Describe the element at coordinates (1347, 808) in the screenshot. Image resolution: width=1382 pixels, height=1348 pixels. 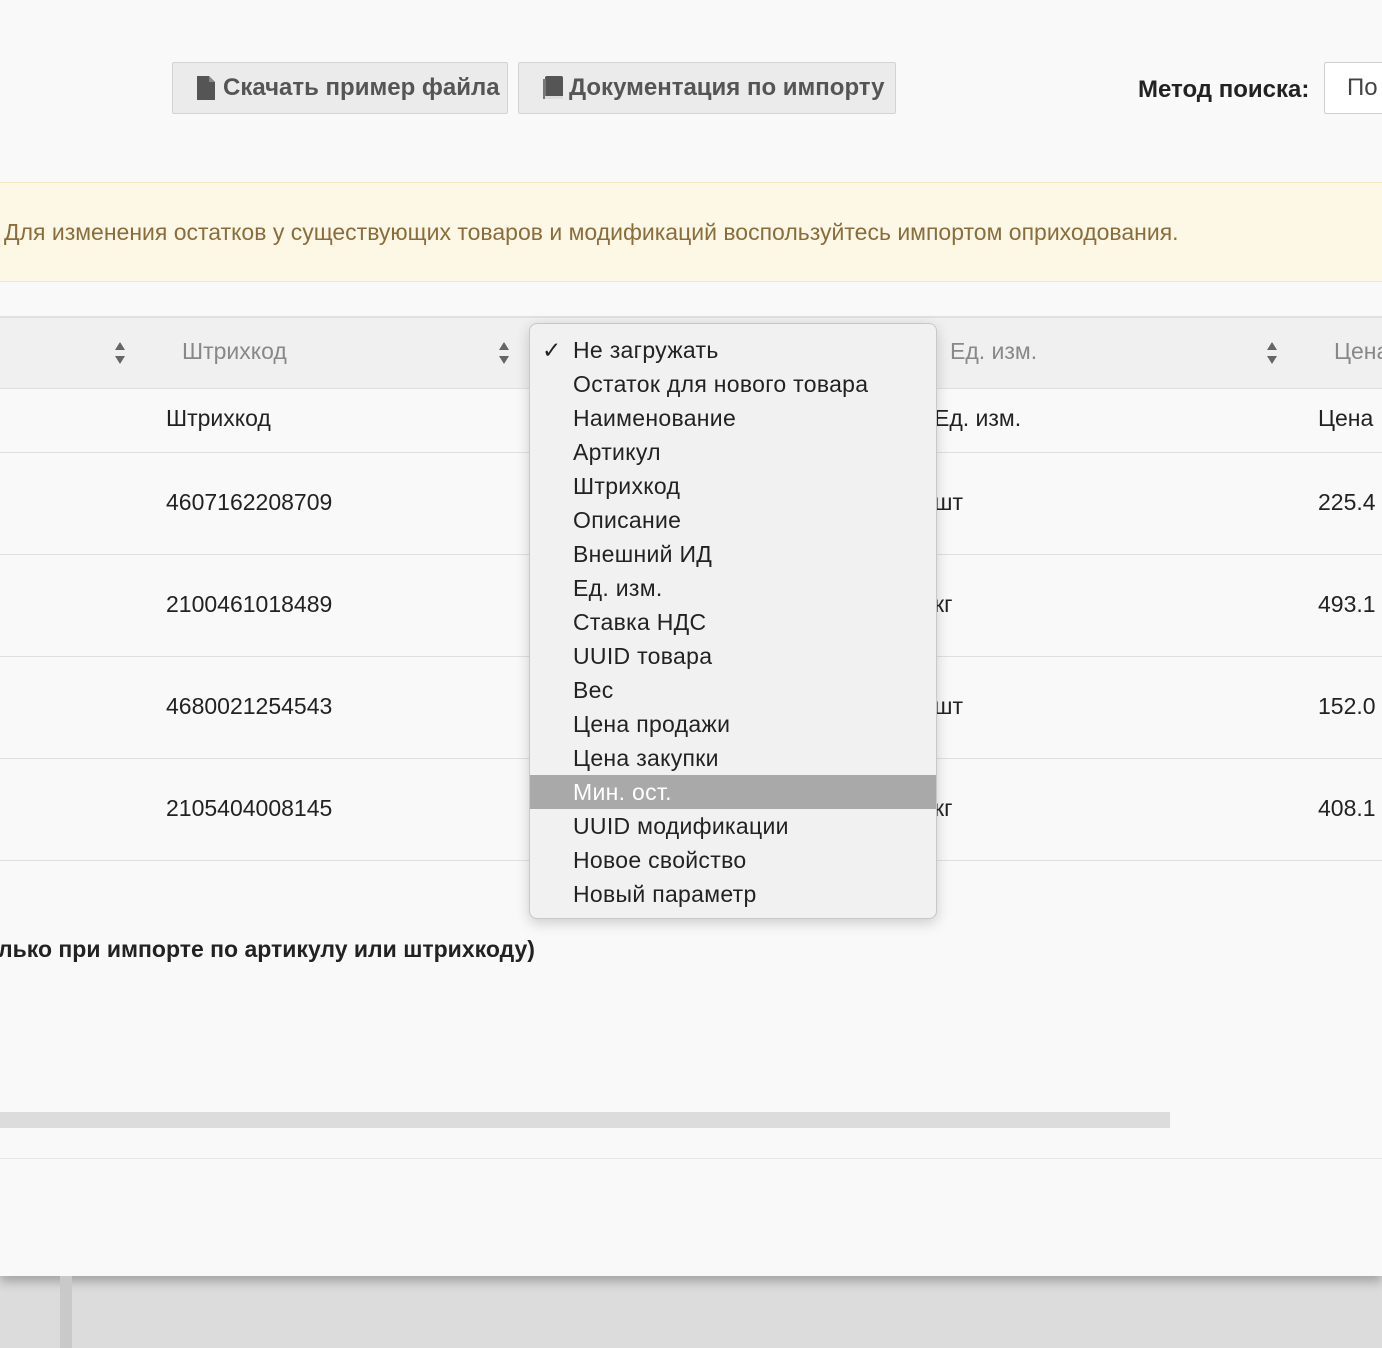
I see `table-cell-price: 408.1` at that location.